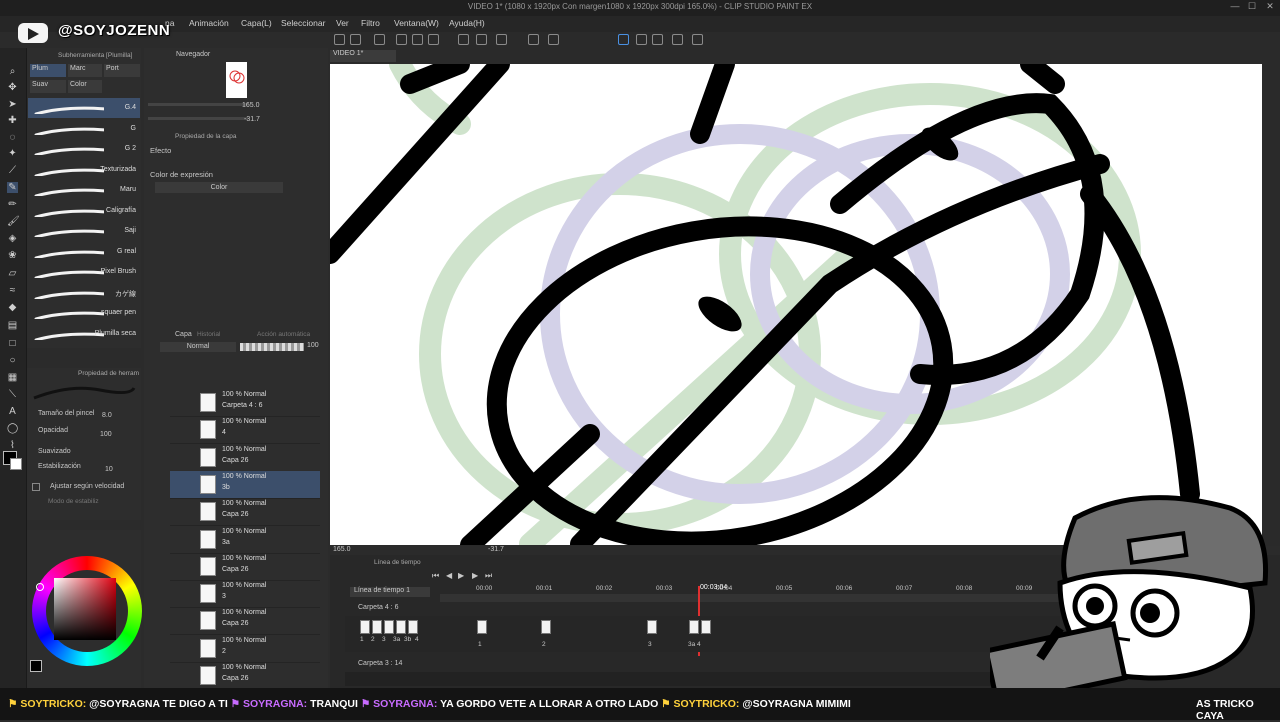  Describe the element at coordinates (657, 39) in the screenshot. I see `grid-snap-icon` at that location.